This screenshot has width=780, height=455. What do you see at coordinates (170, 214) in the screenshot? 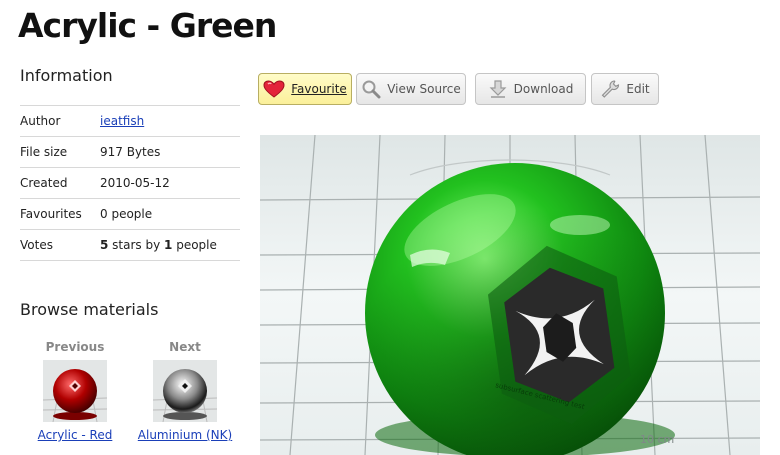
I see `favourites-value: 0 people` at bounding box center [170, 214].